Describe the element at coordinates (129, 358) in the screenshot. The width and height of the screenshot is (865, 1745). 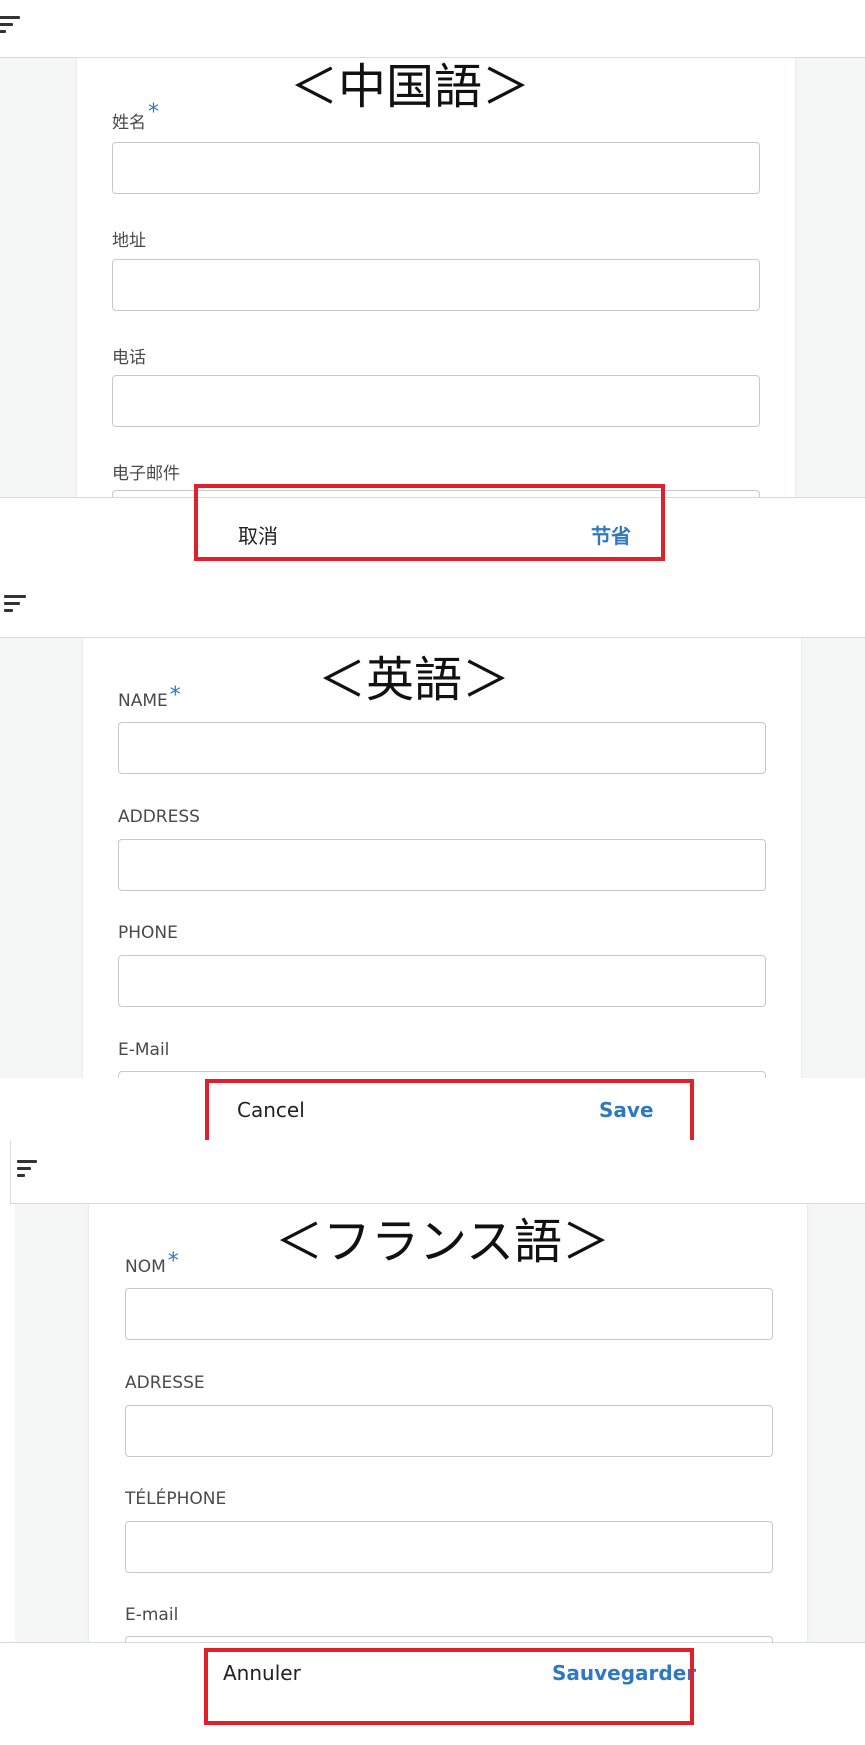
I see `phone-label: 电话` at that location.